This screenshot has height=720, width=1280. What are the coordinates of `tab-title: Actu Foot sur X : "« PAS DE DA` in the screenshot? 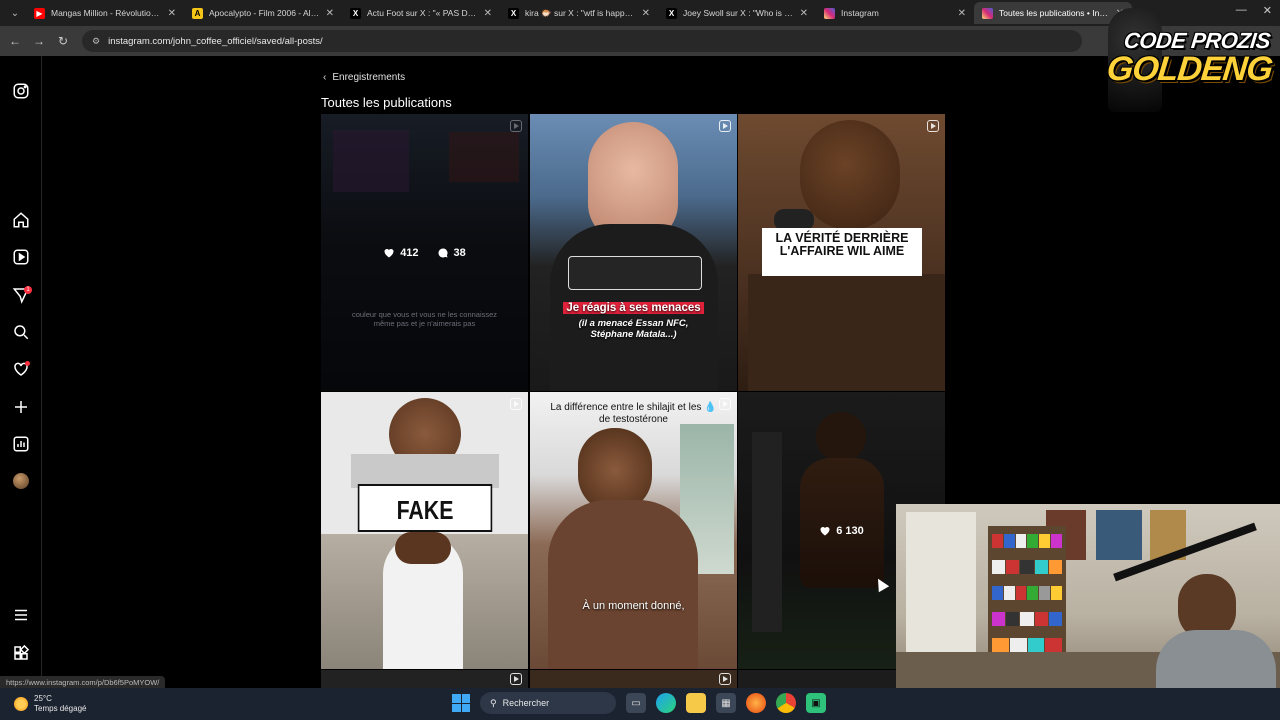 It's located at (422, 13).